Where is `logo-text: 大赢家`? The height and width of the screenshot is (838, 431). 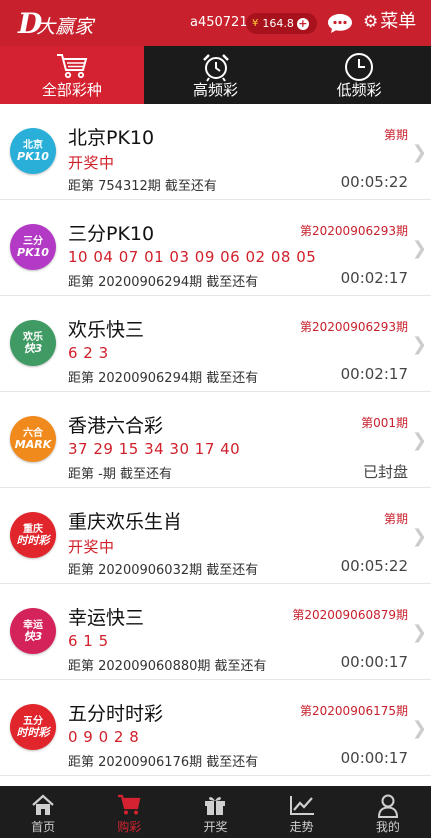 logo-text: 大赢家 is located at coordinates (65, 27).